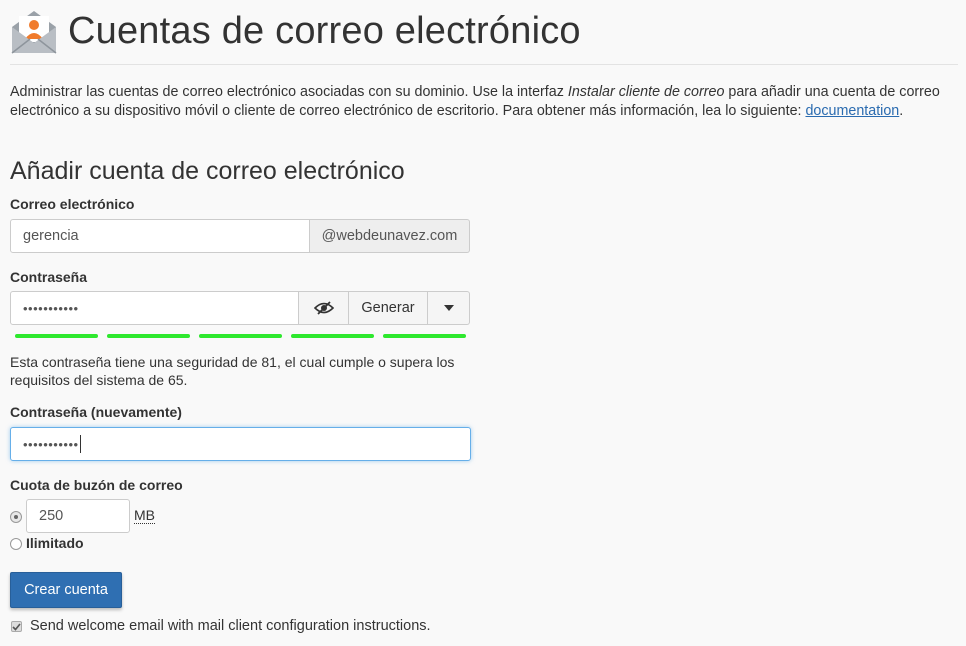 The image size is (966, 646). Describe the element at coordinates (160, 236) in the screenshot. I see `email-username-input: gerencia` at that location.